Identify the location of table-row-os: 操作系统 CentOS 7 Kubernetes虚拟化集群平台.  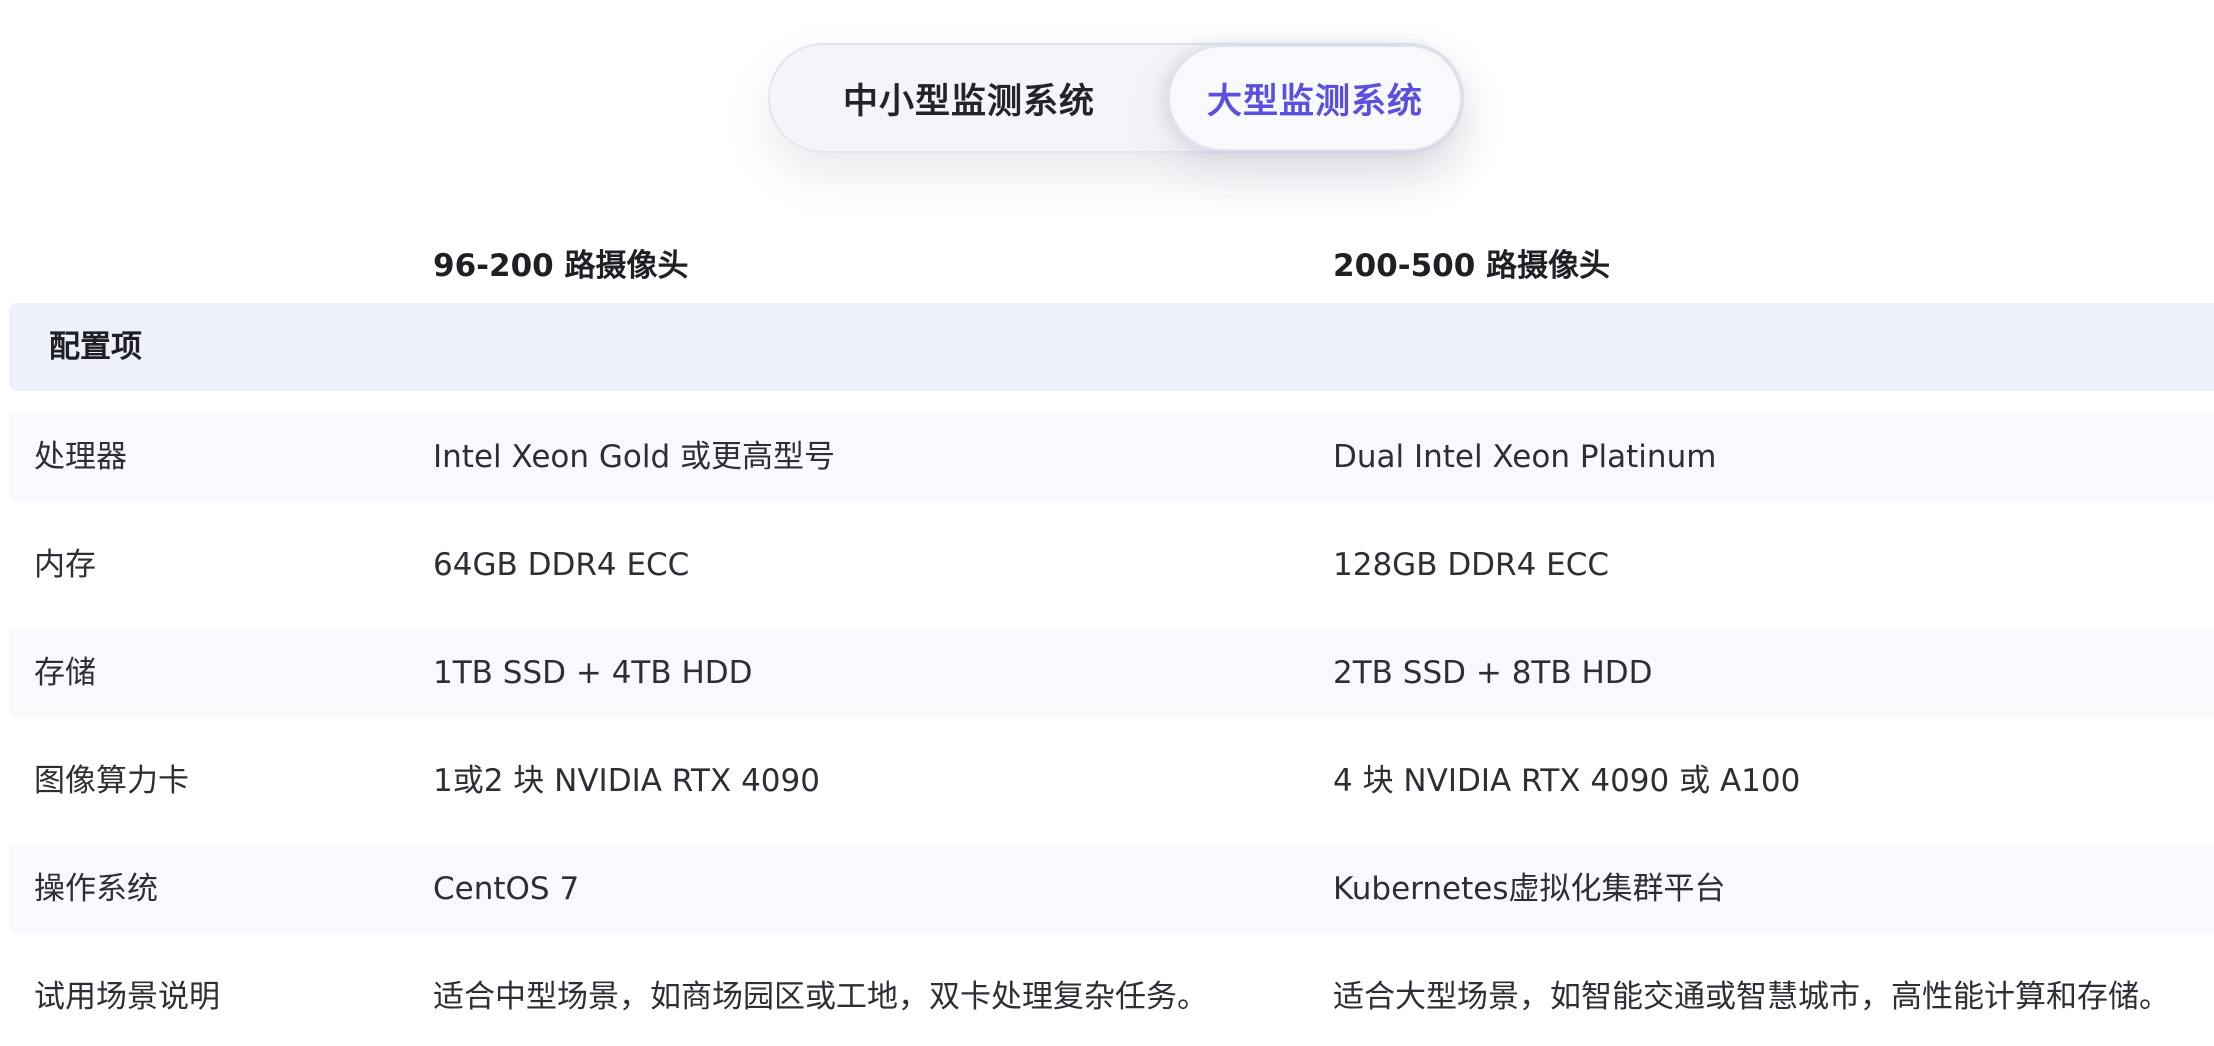
(1111, 889).